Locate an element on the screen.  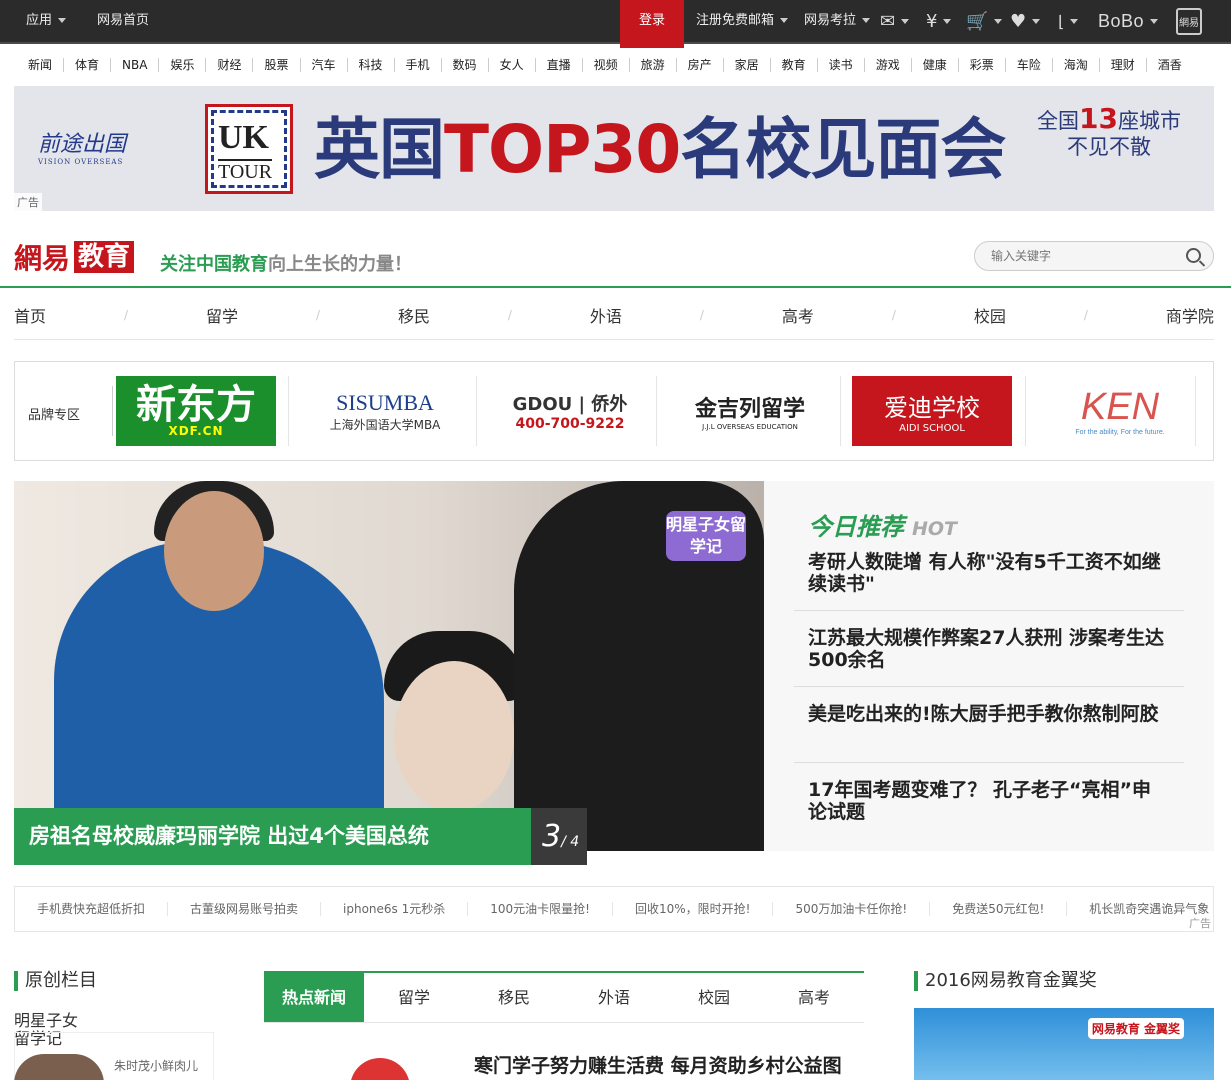
brand-jjl: 金吉列留学 J.J.L OVERSEAS EDUCATION is located at coordinates (750, 411).